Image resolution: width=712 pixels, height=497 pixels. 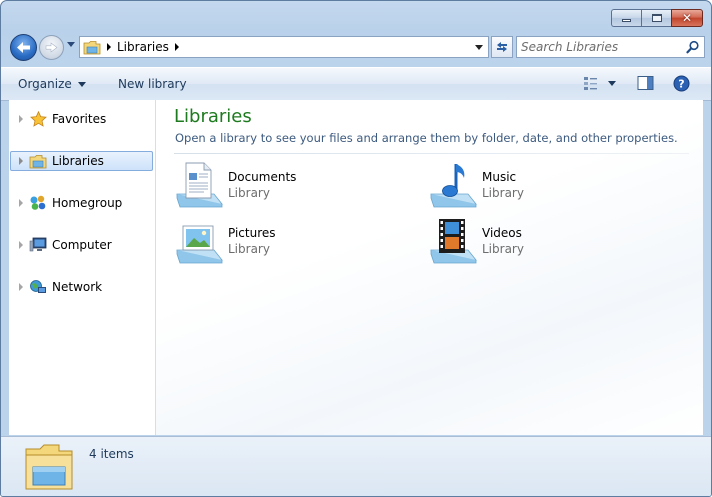 I want to click on library-name: Documents, so click(x=262, y=177).